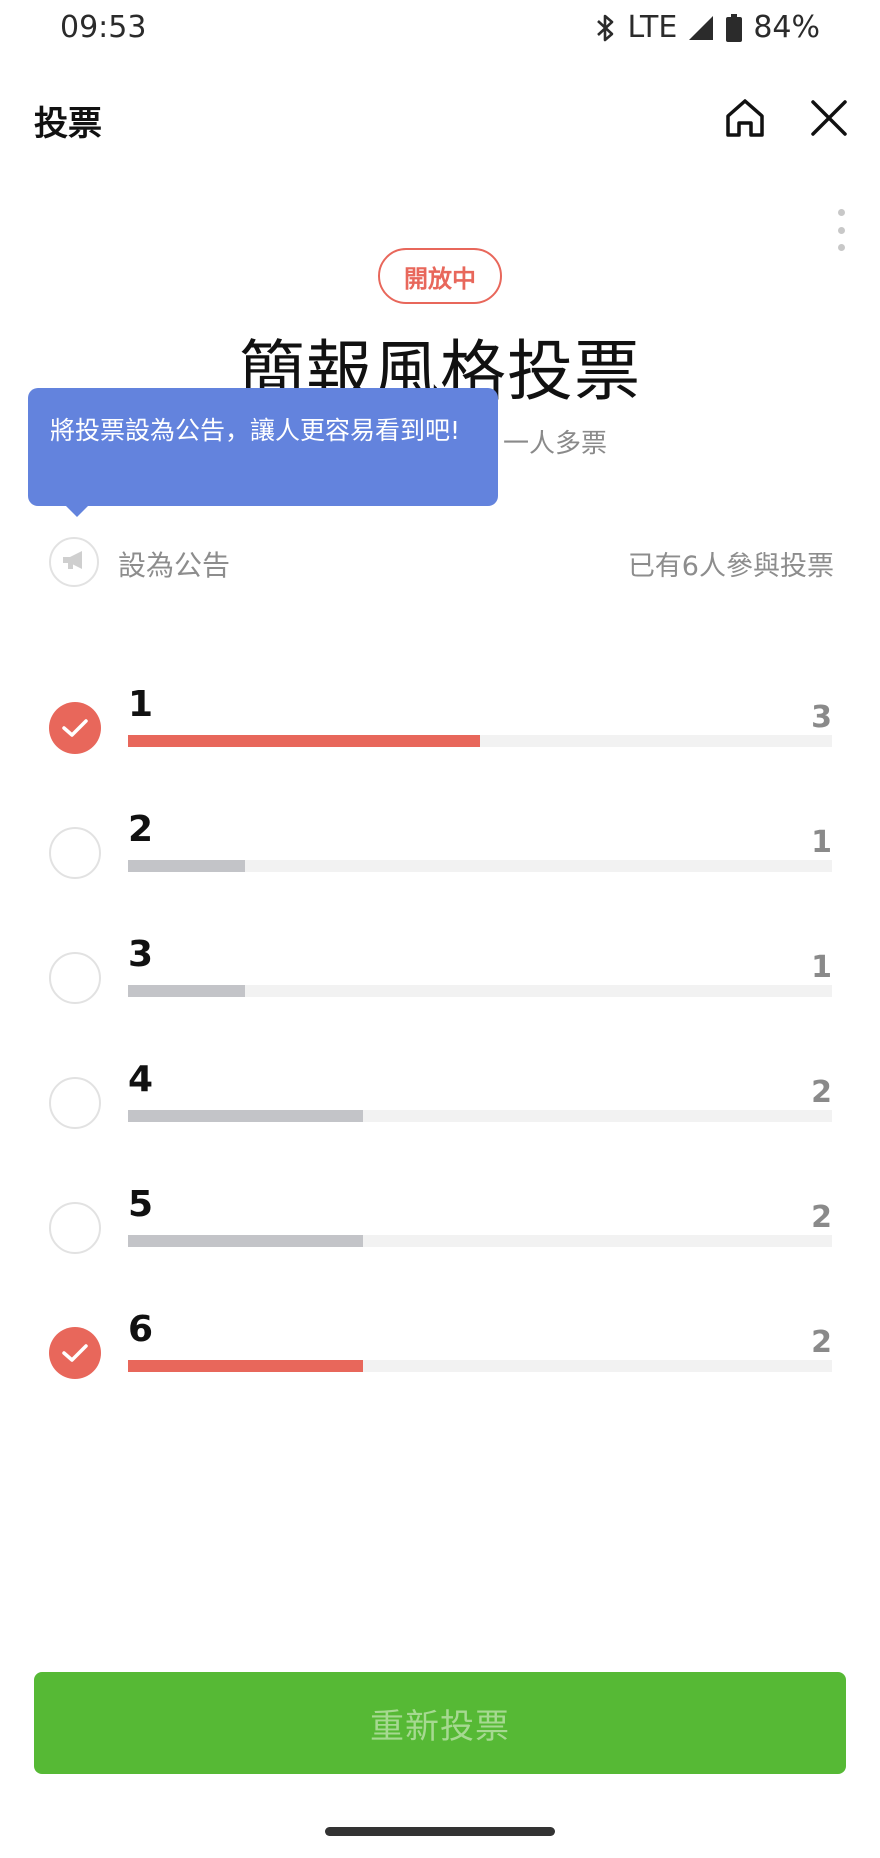 This screenshot has height=1858, width=880. Describe the element at coordinates (141, 1204) in the screenshot. I see `option-label: 5` at that location.